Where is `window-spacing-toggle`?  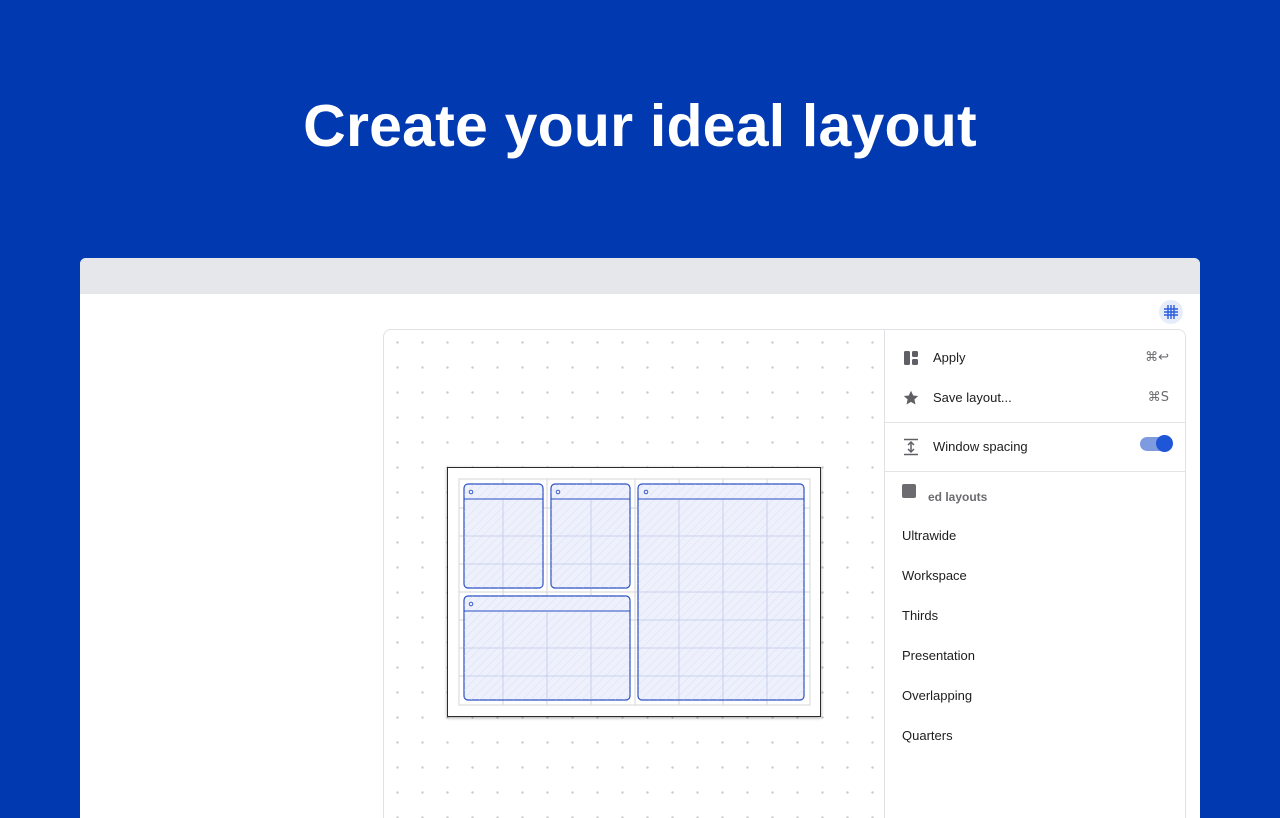
window-spacing-toggle is located at coordinates (1156, 443).